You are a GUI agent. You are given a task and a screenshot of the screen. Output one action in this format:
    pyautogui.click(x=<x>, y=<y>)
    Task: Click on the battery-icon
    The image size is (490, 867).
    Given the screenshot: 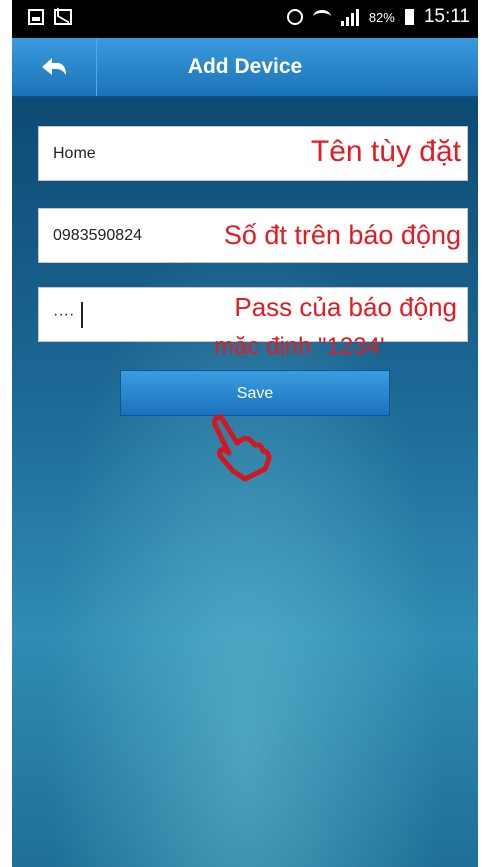 What is the action you would take?
    pyautogui.click(x=409, y=17)
    